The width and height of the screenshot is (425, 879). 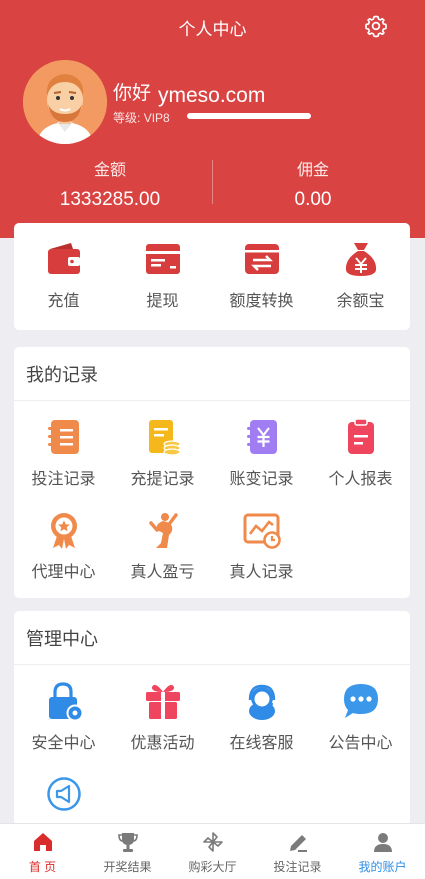 What do you see at coordinates (127, 867) in the screenshot?
I see `tab-results-label: 开奖结果` at bounding box center [127, 867].